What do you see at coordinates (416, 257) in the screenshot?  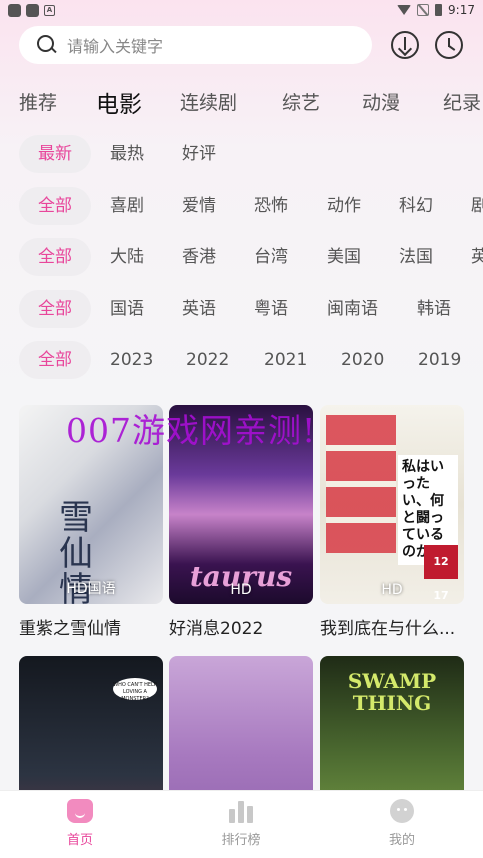 I see `filter-chip: 法国` at bounding box center [416, 257].